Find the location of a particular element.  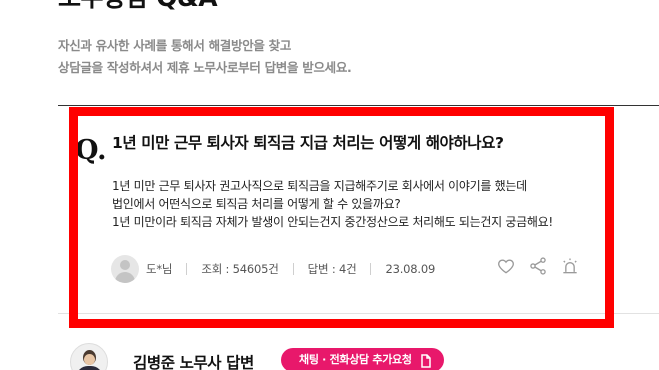

consult-request-button: 채팅 · 전화상담 추가요청 is located at coordinates (362, 359).